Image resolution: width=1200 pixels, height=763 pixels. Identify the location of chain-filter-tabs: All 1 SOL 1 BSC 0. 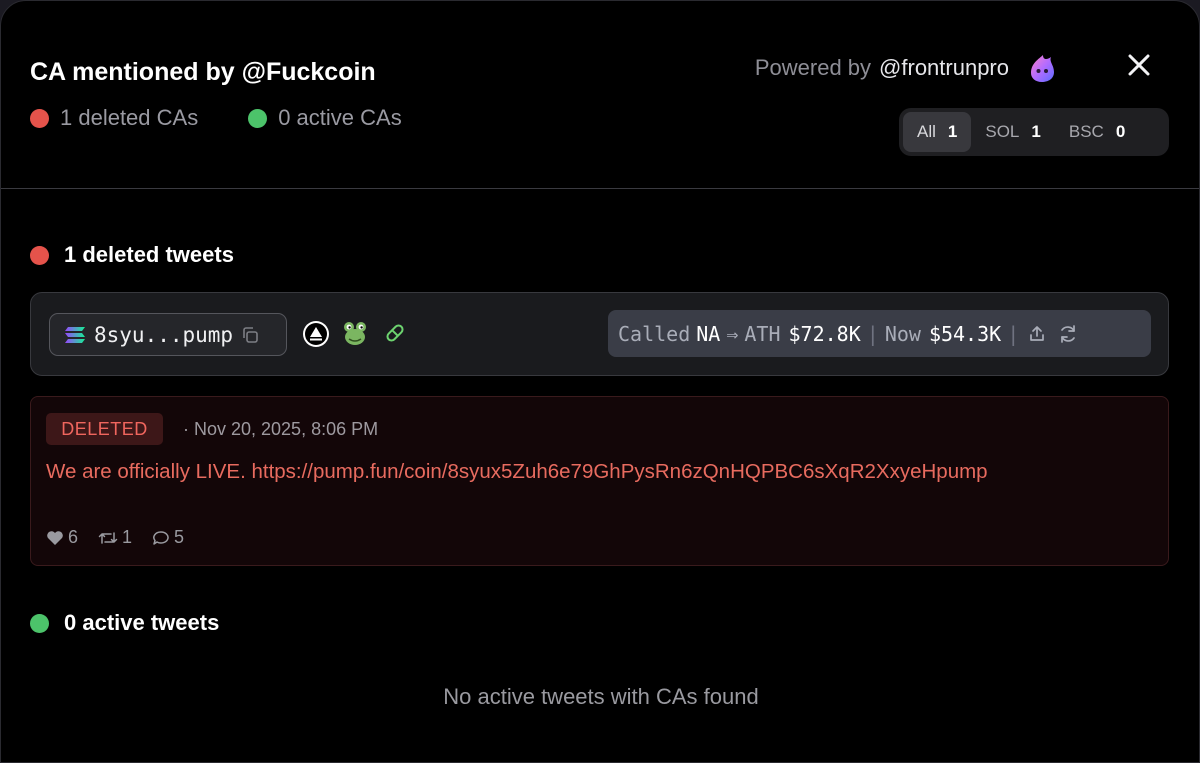
(1034, 132).